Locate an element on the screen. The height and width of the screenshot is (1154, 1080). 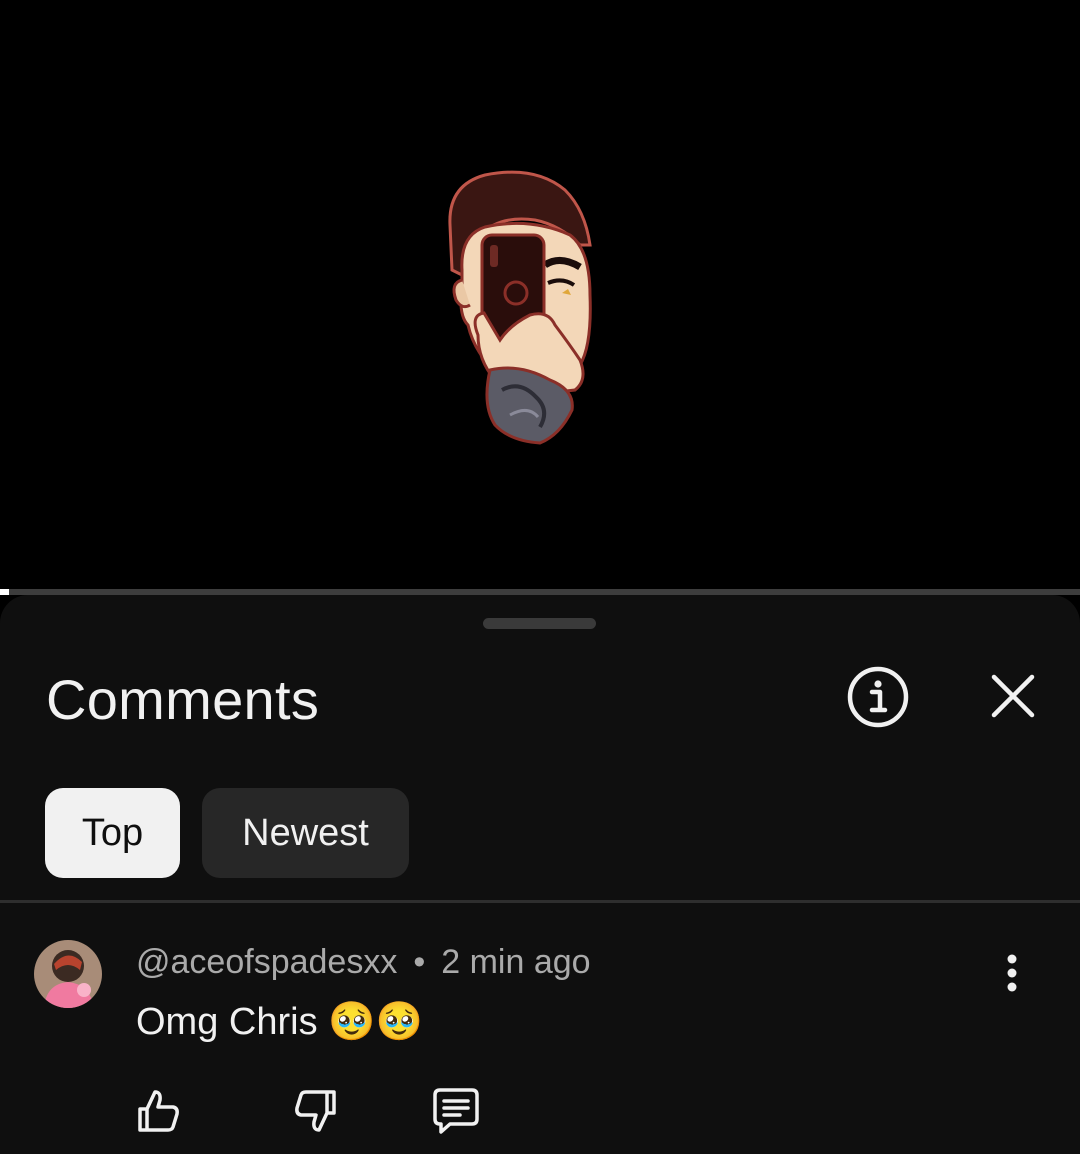
comments-title: Comments is located at coordinates (183, 699).